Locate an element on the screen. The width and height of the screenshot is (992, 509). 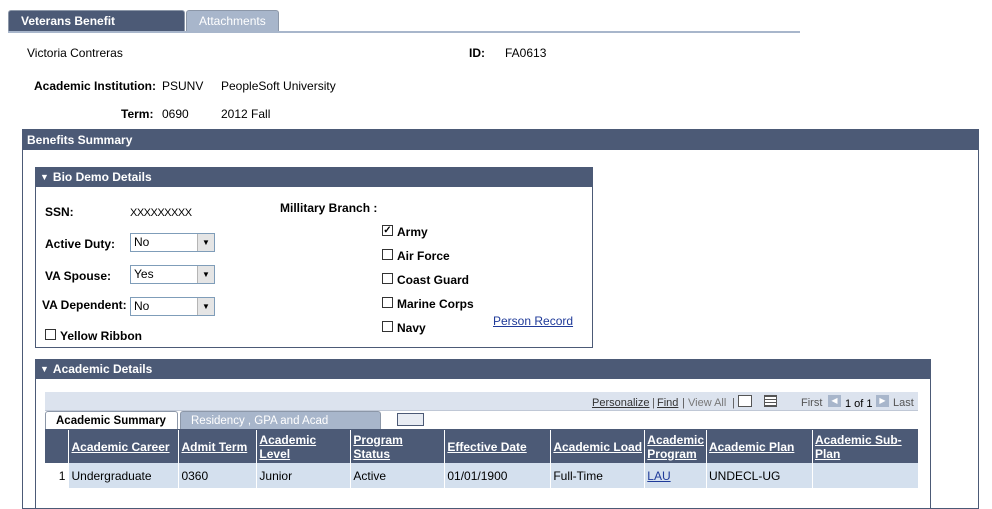
last-label: Last is located at coordinates (903, 403).